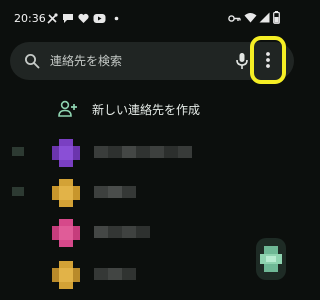  I want to click on signal-icon, so click(264, 17).